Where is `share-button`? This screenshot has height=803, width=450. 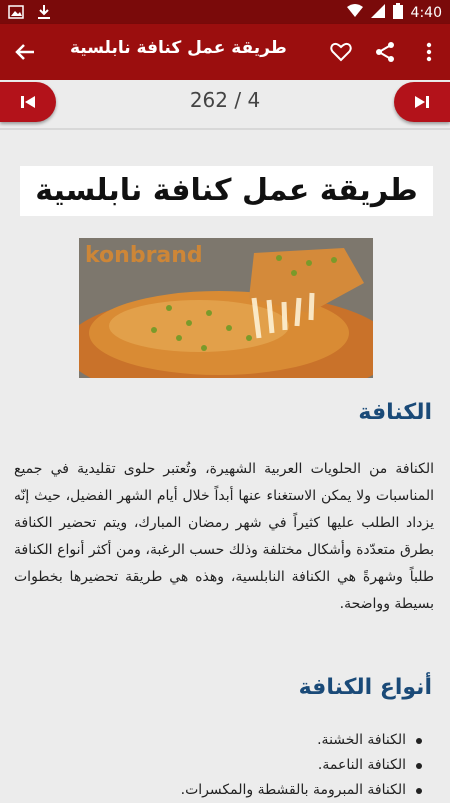
share-button is located at coordinates (385, 52).